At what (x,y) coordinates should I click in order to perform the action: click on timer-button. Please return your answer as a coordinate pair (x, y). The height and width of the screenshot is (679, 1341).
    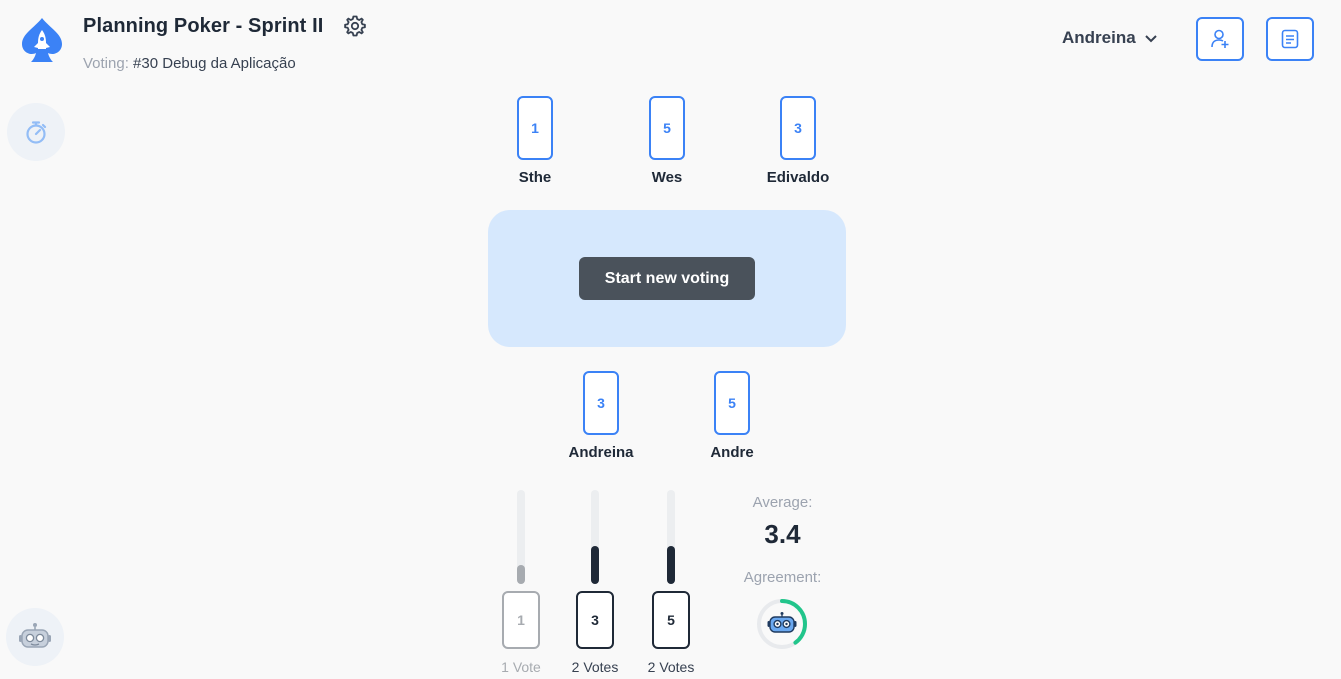
    Looking at the image, I should click on (36, 132).